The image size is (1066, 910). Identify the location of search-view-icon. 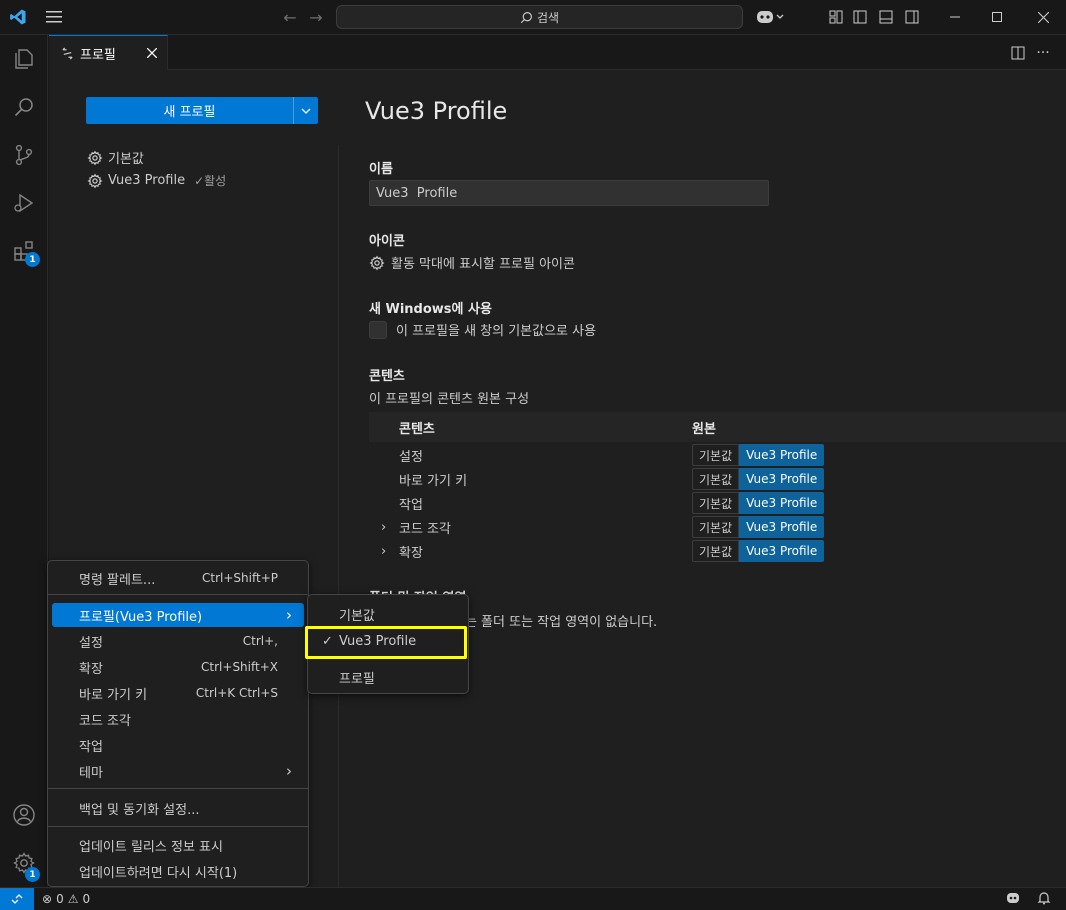
(24, 107).